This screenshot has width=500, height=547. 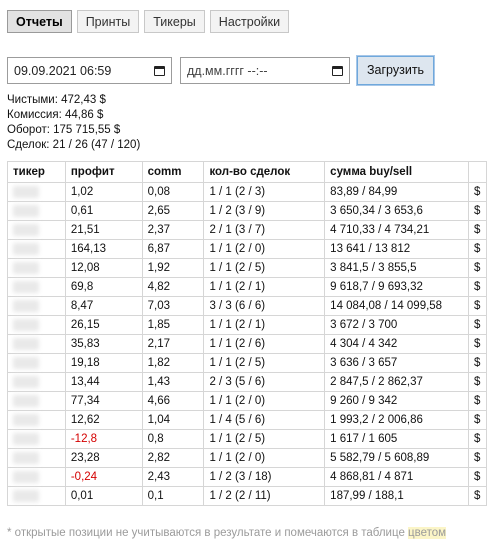 I want to click on header-deals-count: кол-во сделок, so click(x=264, y=172).